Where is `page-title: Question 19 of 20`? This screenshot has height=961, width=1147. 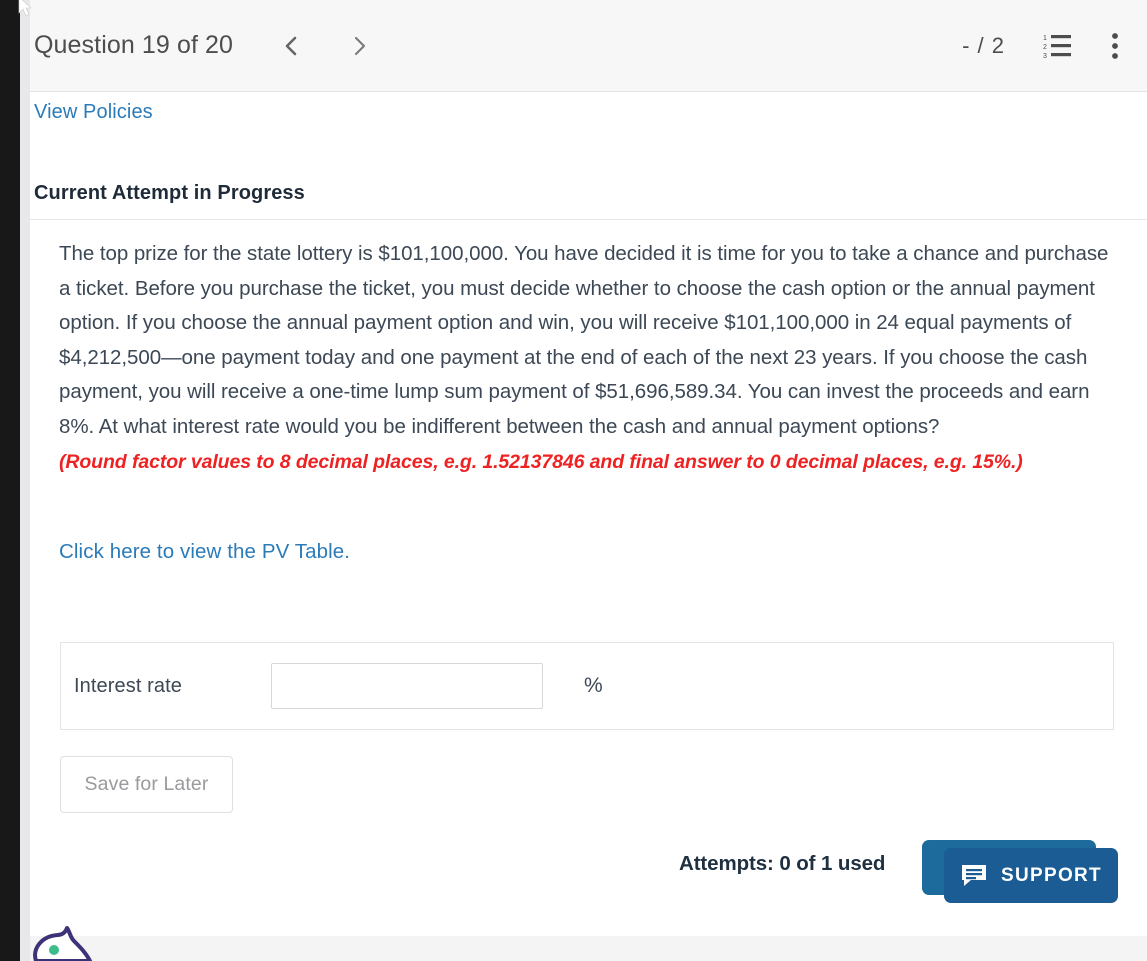 page-title: Question 19 of 20 is located at coordinates (134, 45).